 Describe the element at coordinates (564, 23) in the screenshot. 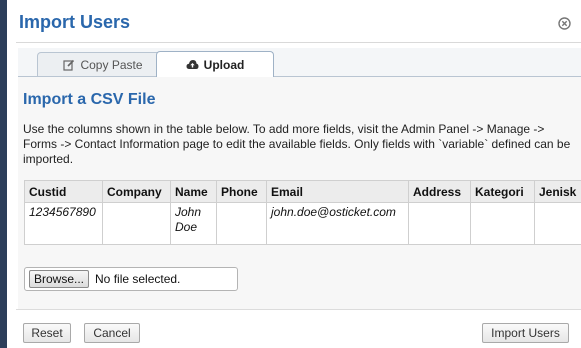

I see `close-icon` at that location.